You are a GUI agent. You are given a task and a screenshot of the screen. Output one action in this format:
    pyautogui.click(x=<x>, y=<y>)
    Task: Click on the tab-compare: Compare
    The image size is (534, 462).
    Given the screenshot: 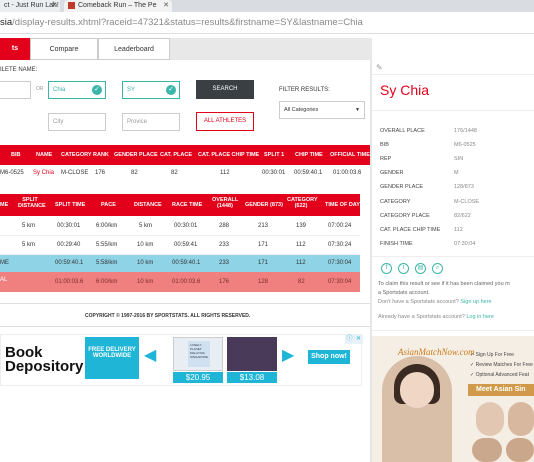 What is the action you would take?
    pyautogui.click(x=64, y=49)
    